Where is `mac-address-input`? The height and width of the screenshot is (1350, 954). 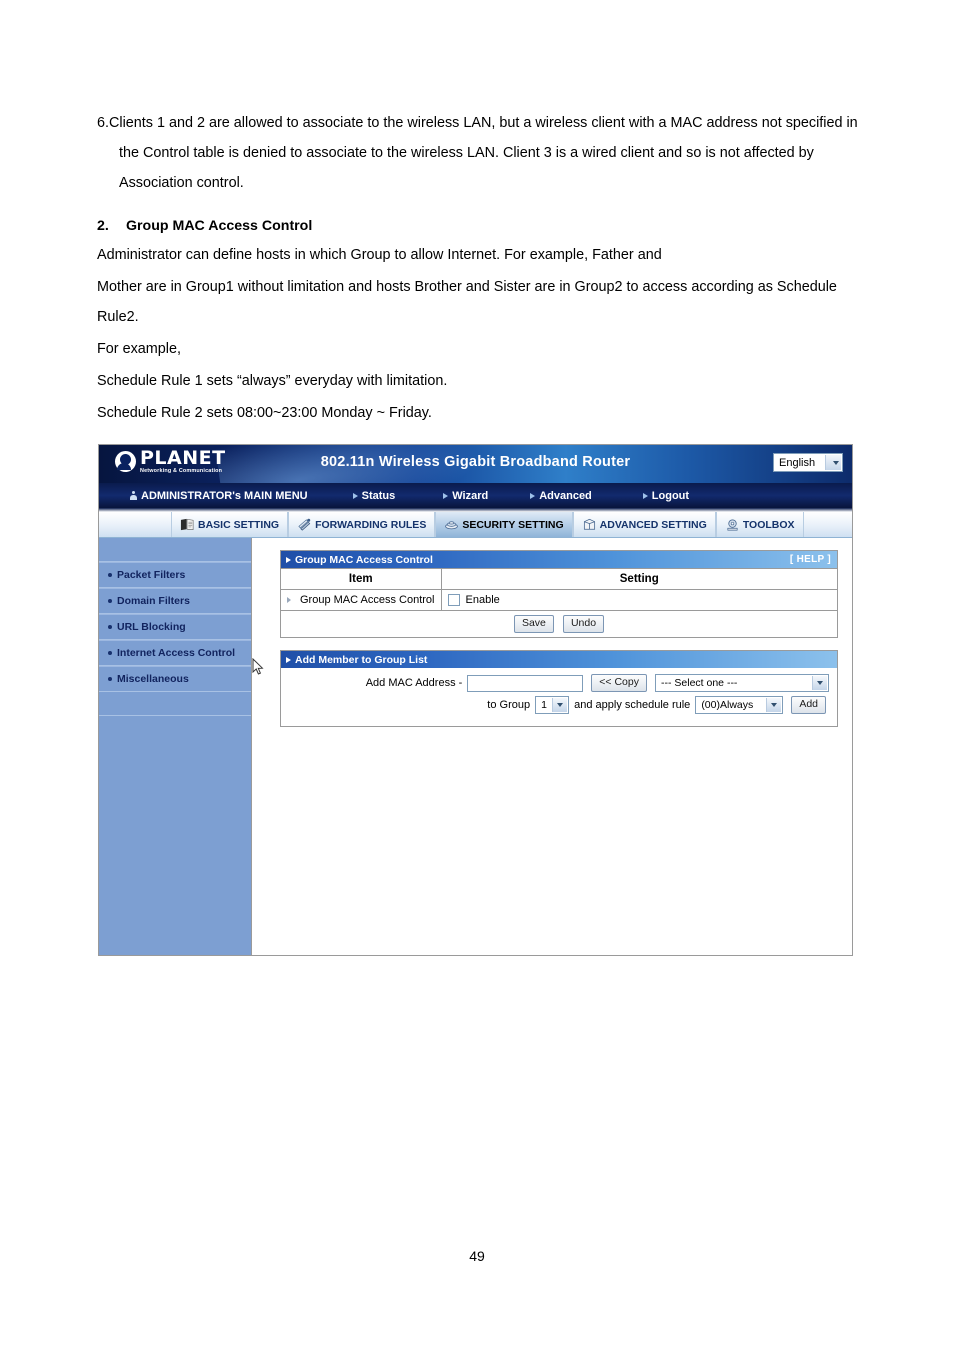
mac-address-input is located at coordinates (525, 683).